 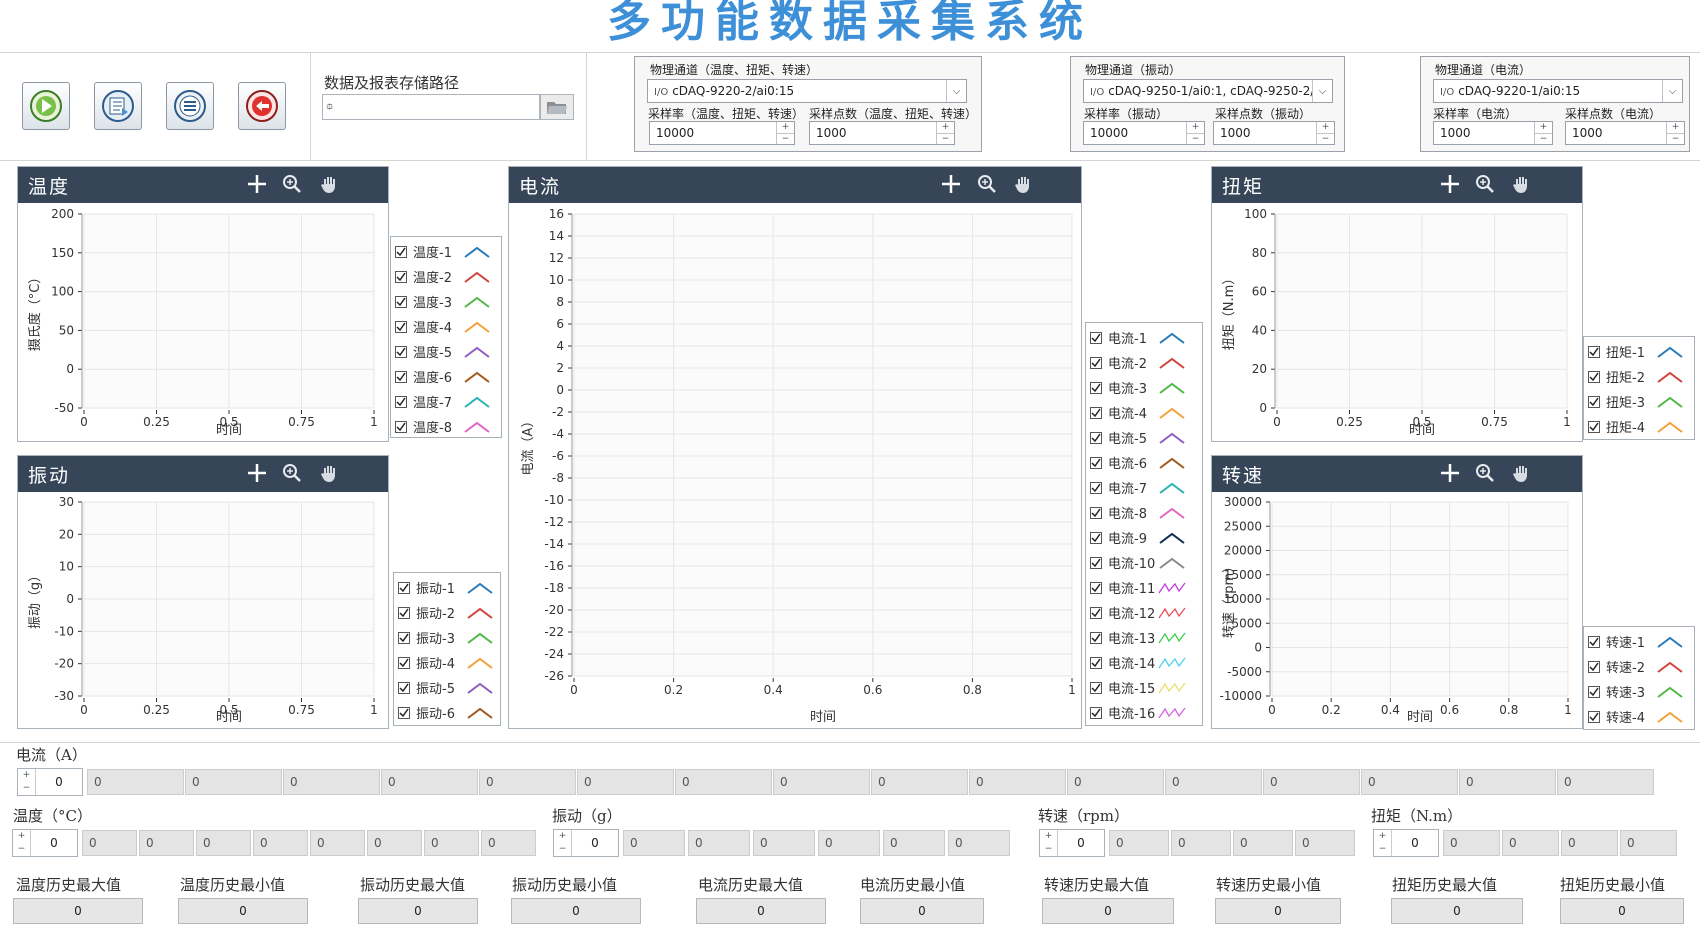 What do you see at coordinates (1144, 587) in the screenshot?
I see `legend-item: 电流-11` at bounding box center [1144, 587].